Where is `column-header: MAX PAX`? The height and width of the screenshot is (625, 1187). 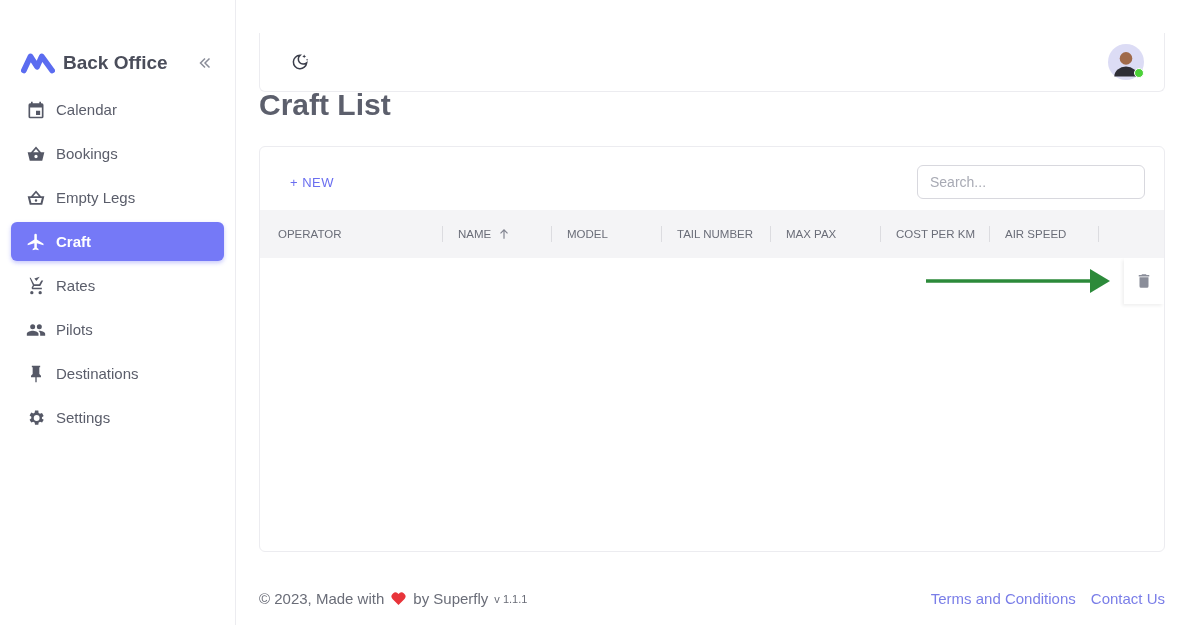 column-header: MAX PAX is located at coordinates (811, 234).